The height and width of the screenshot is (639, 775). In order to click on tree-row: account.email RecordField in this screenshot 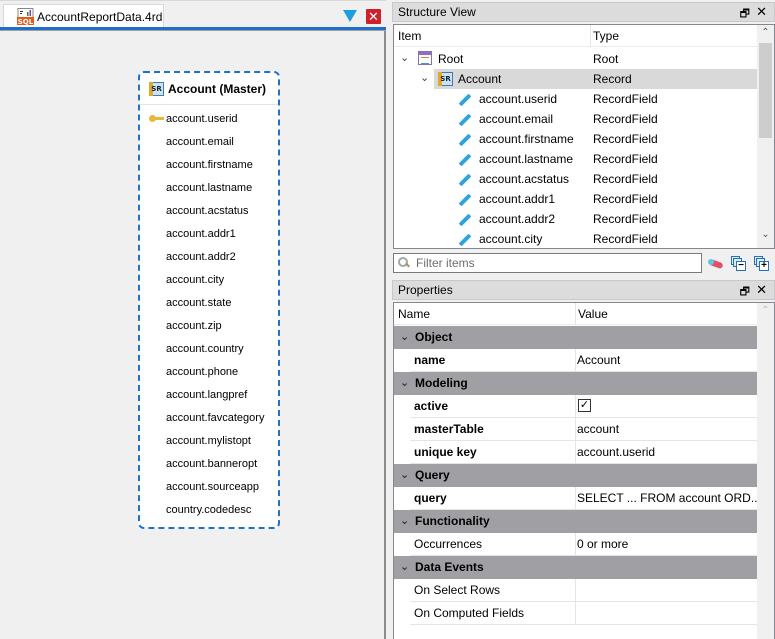, I will do `click(576, 119)`.